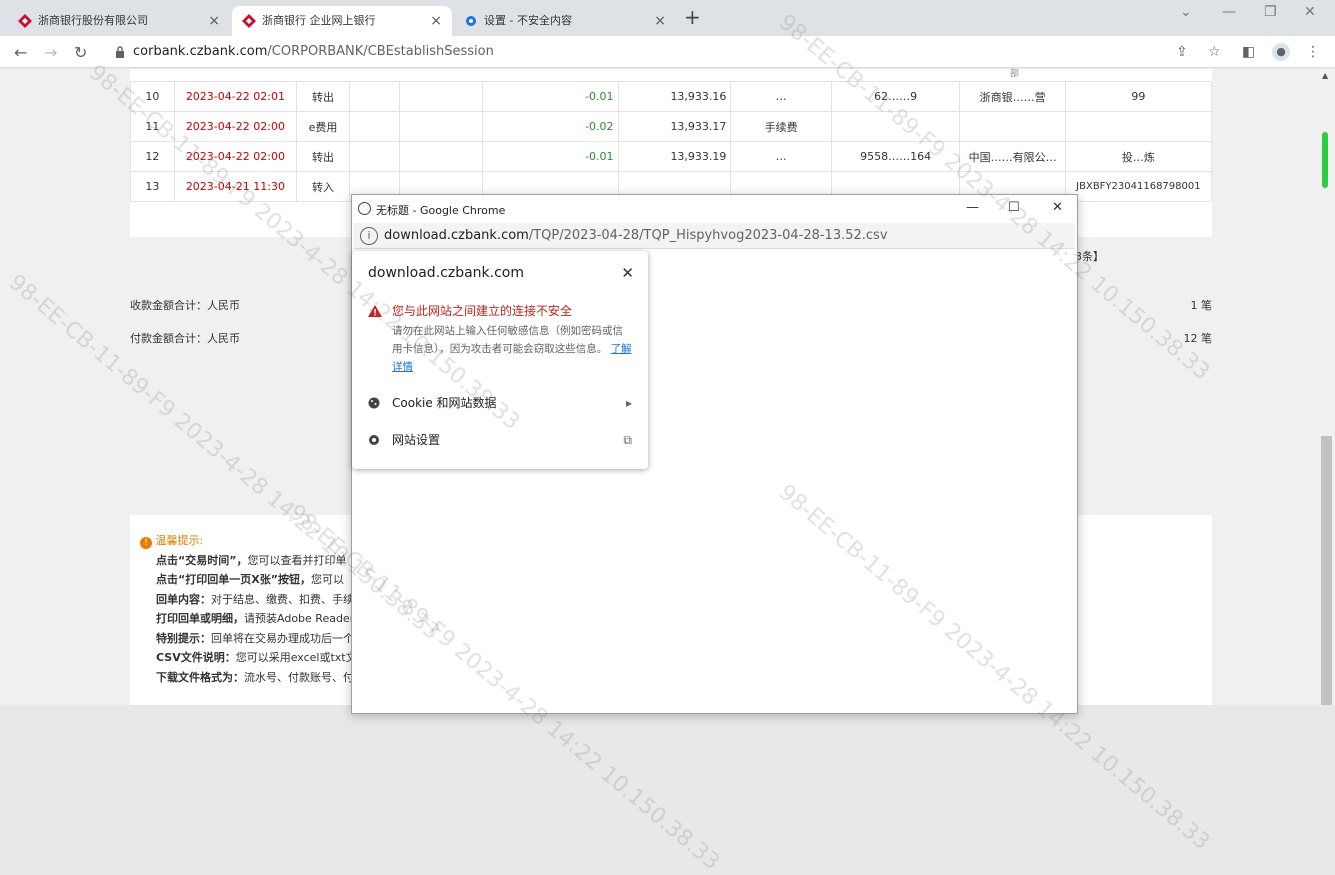 This screenshot has width=1335, height=875. Describe the element at coordinates (714, 209) in the screenshot. I see `popup-titlebar: 无标题 - Google Chrome — ☐ ✕` at that location.